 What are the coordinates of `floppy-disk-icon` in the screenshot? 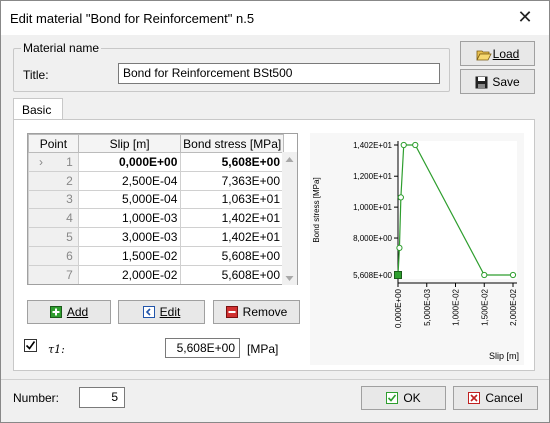 It's located at (481, 82).